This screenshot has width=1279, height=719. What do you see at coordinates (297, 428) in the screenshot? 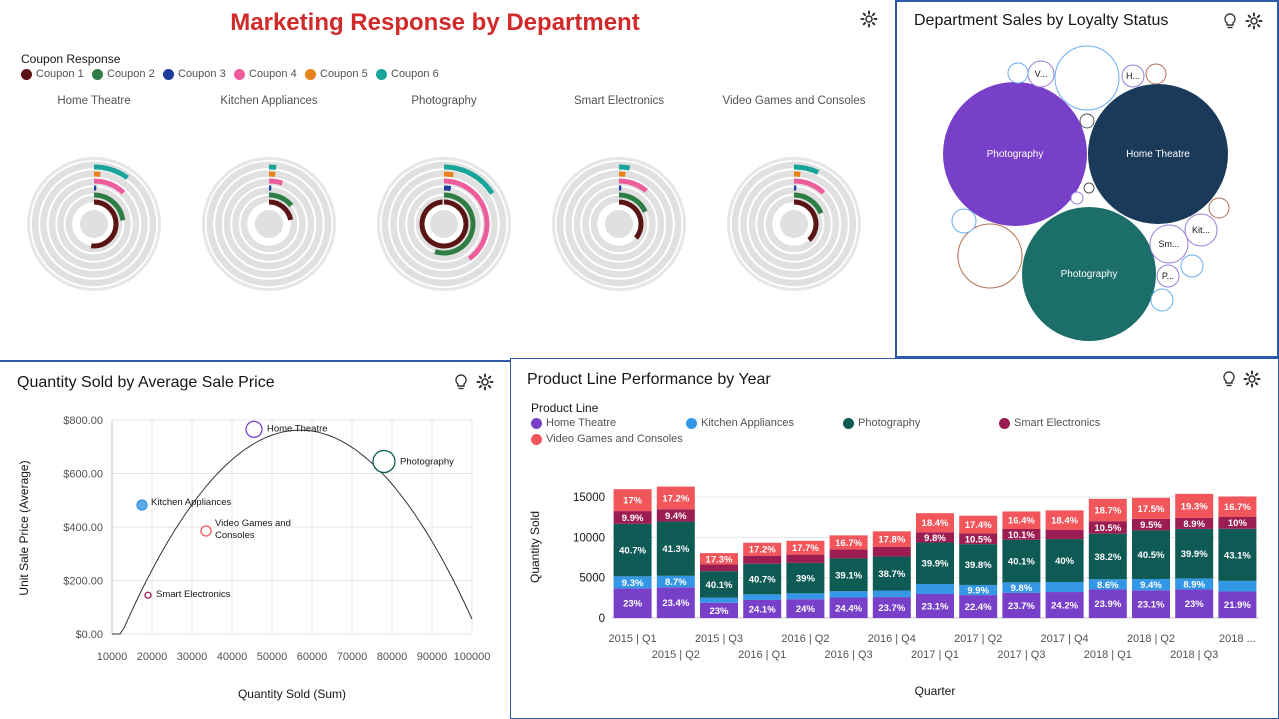
I see `point-label: Home Theatre` at bounding box center [297, 428].